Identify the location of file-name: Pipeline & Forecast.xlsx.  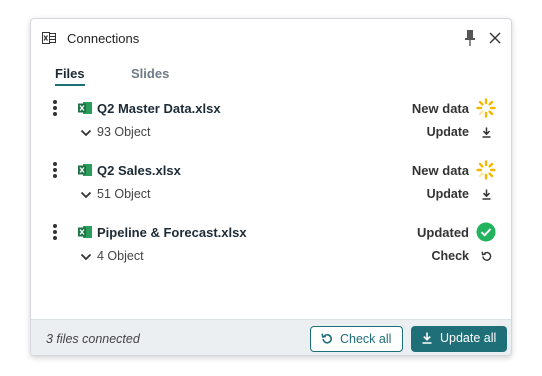
(172, 232).